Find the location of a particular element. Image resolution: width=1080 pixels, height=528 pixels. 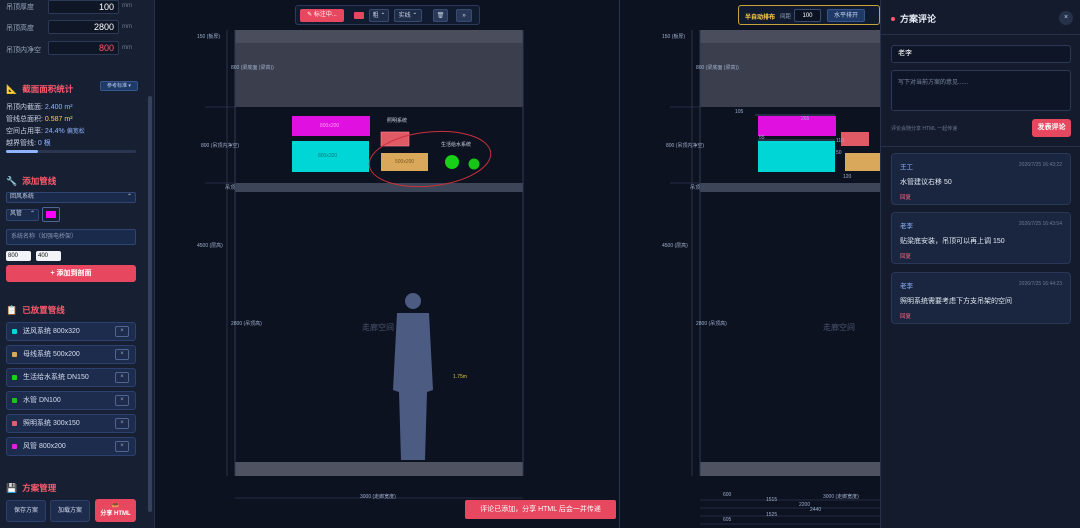

reference-standard-button: 参考标准 ▾ is located at coordinates (119, 86).